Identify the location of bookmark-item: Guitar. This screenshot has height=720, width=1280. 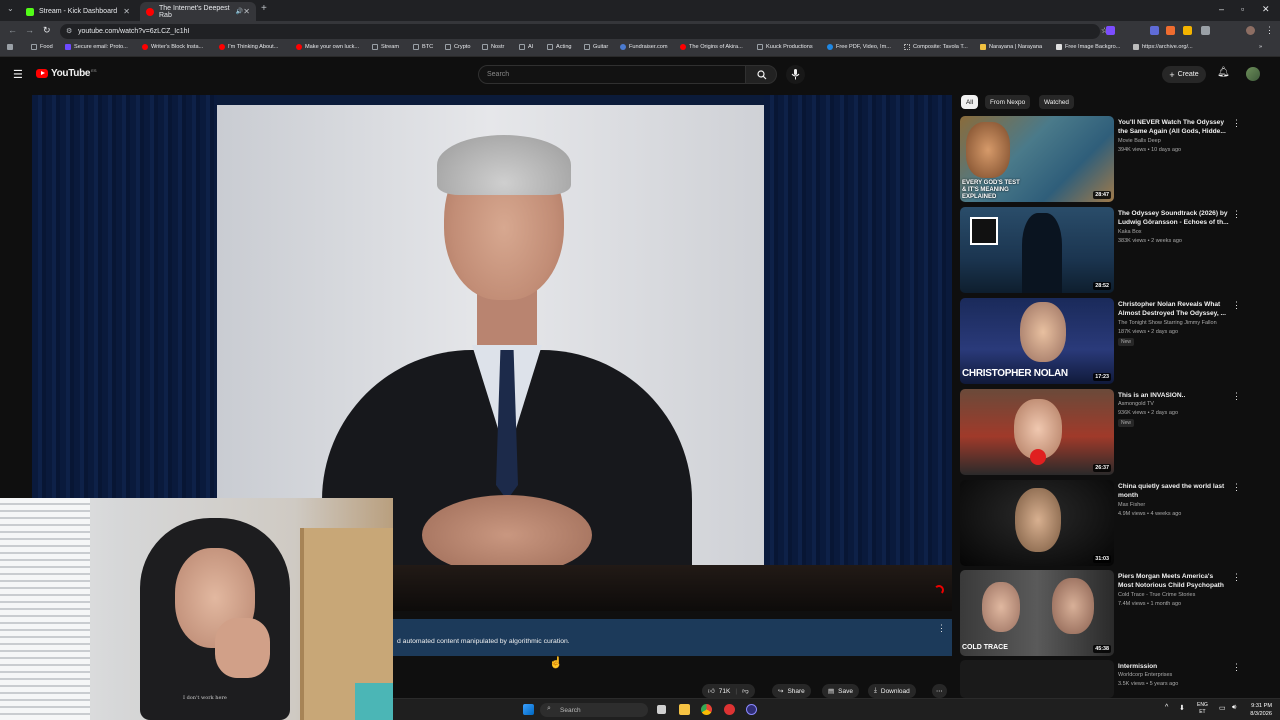
(596, 47).